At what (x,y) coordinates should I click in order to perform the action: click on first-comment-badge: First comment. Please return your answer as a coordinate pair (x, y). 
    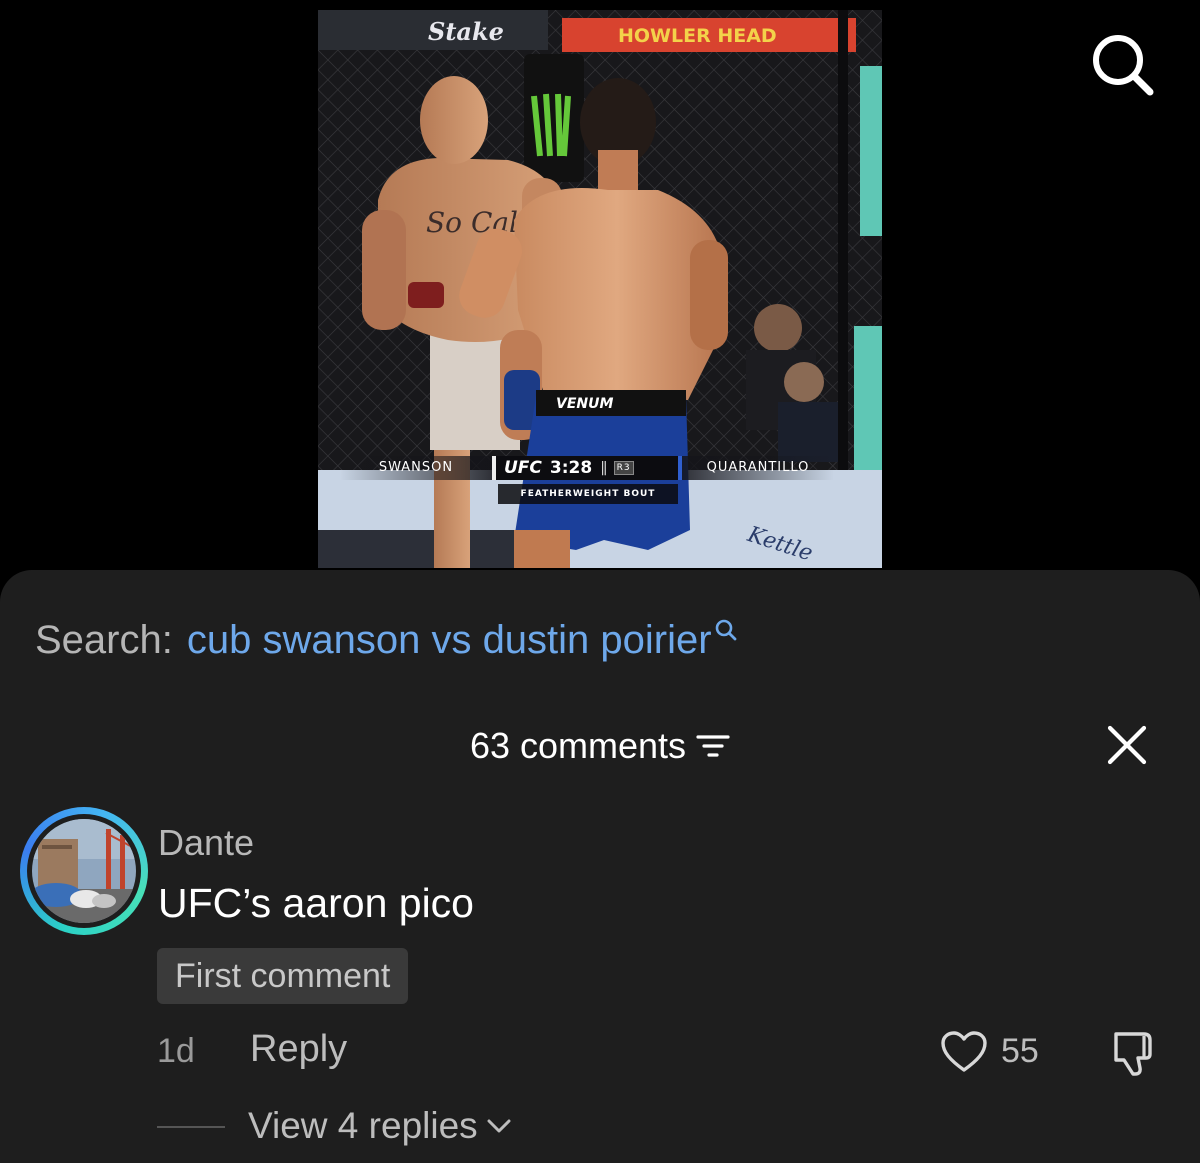
    Looking at the image, I should click on (283, 976).